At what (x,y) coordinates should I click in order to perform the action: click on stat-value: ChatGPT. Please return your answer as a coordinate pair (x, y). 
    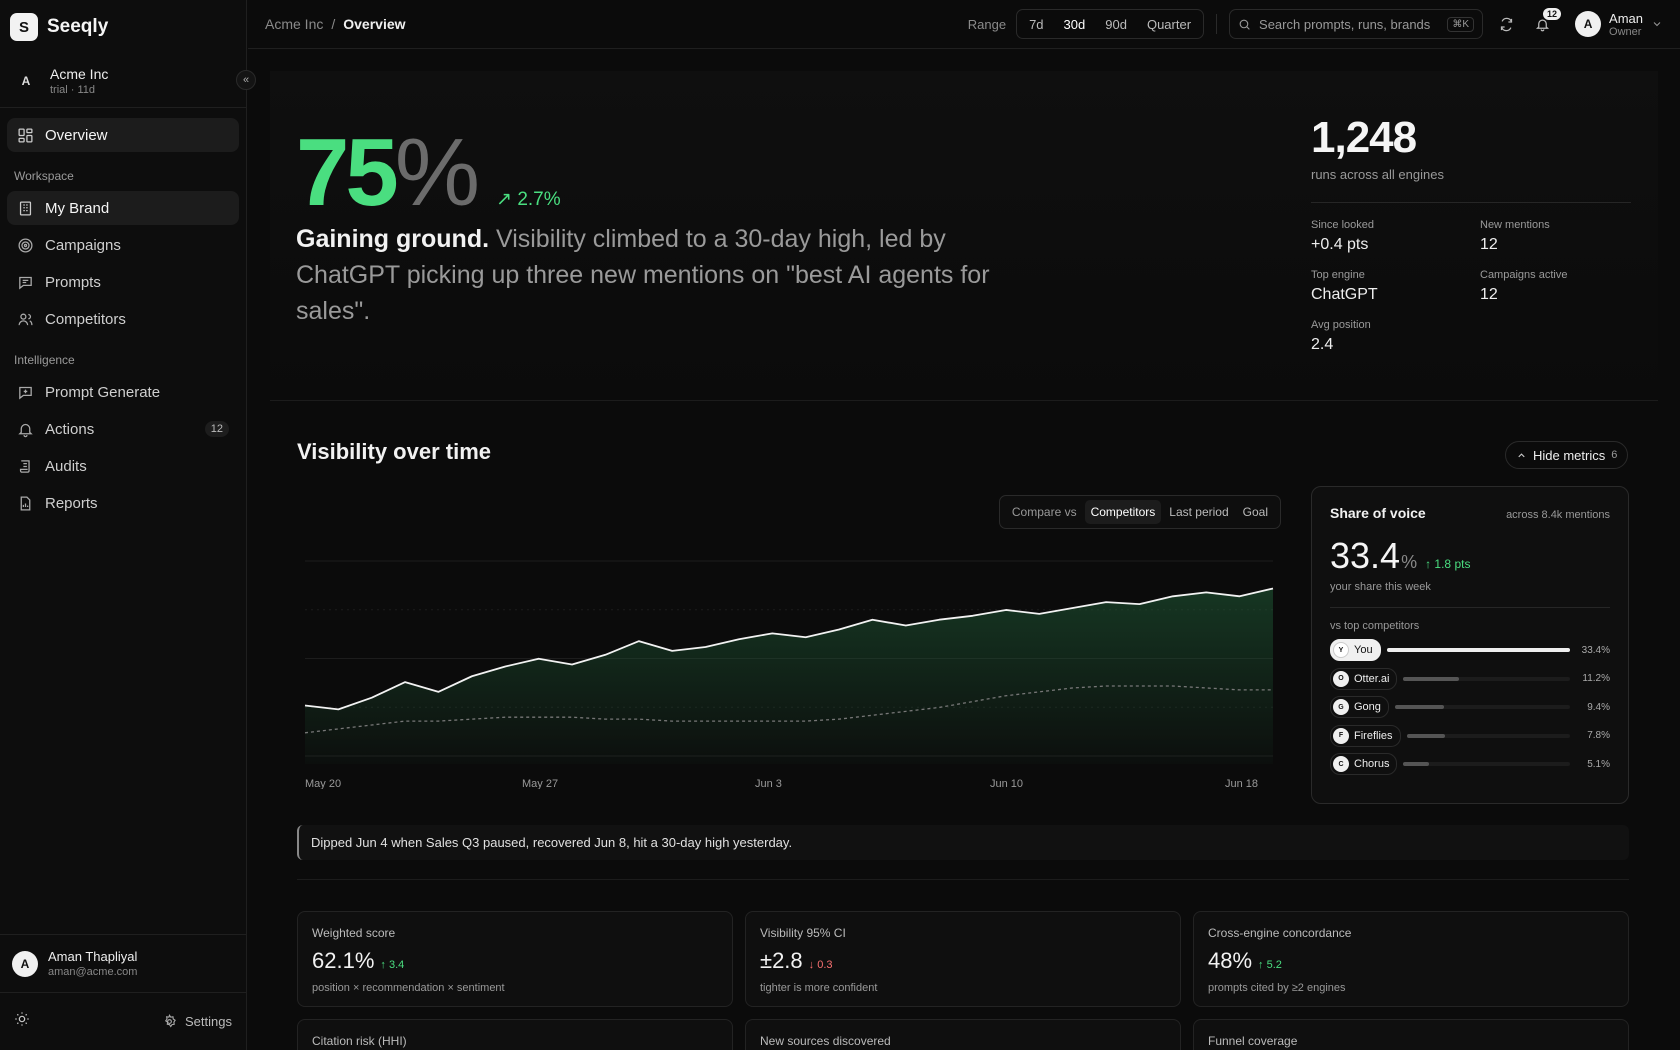
    Looking at the image, I should click on (1344, 294).